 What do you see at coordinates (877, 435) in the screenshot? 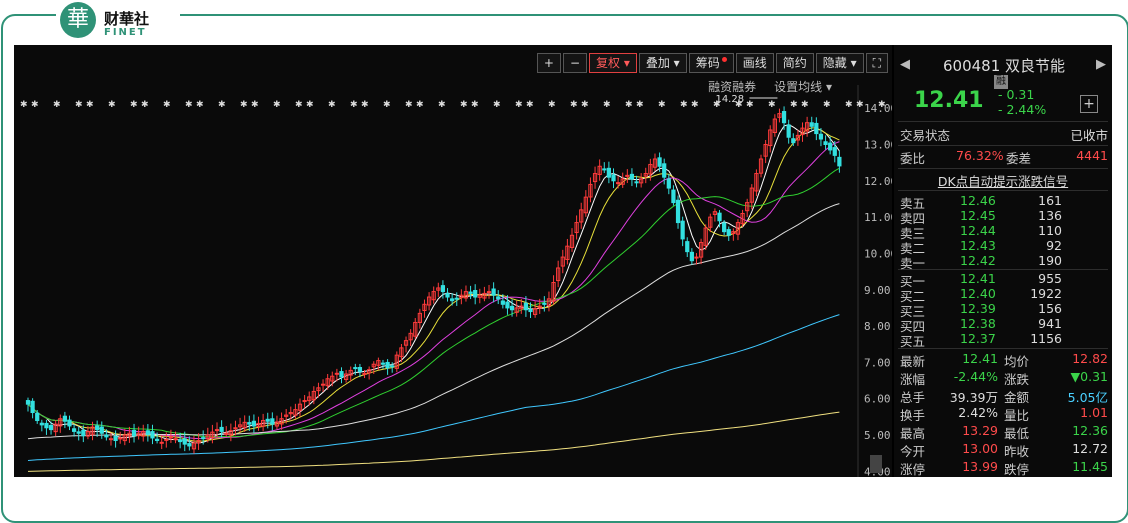
I see `y-tick-label: 5.00` at bounding box center [877, 435].